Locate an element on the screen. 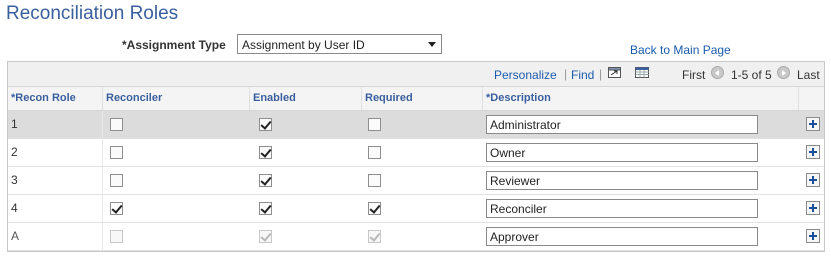  find-link: Find is located at coordinates (582, 75).